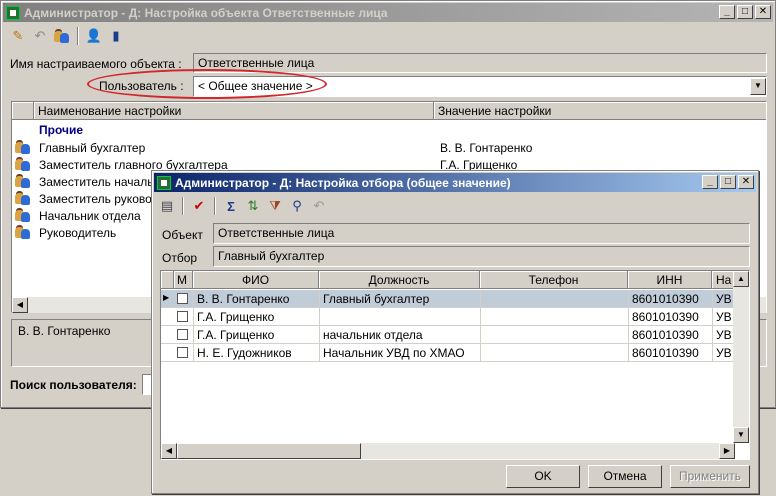  Describe the element at coordinates (256, 298) in the screenshot. I see `fio-cell: В. В. Гонтаренко` at that location.